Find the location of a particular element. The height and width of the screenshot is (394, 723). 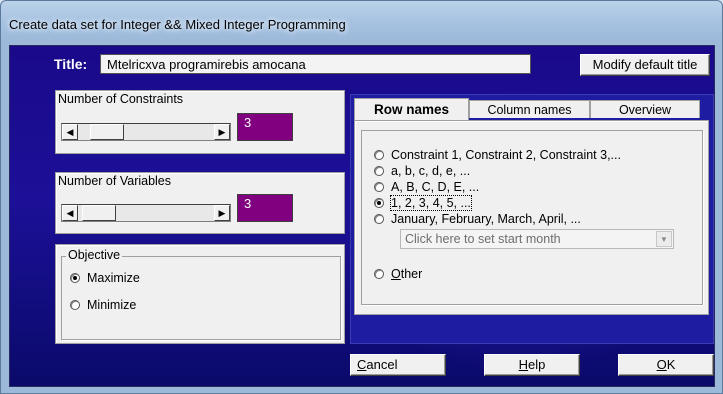

ok-button: OK is located at coordinates (666, 365).